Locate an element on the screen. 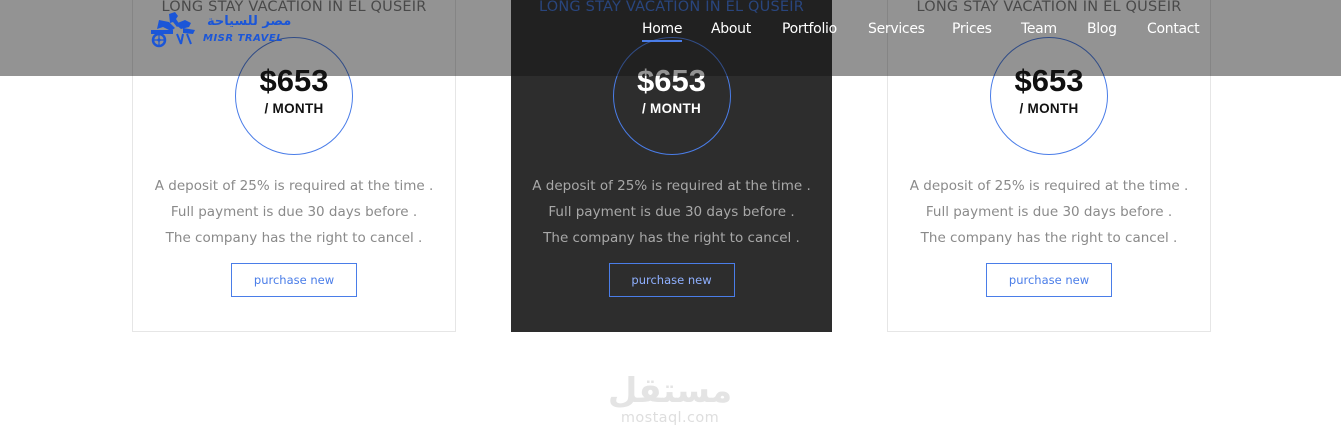  nav-item-about: About is located at coordinates (731, 29).